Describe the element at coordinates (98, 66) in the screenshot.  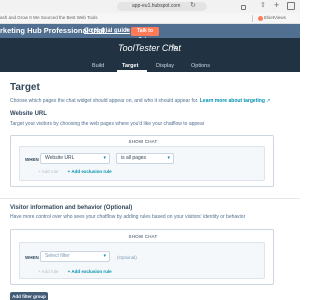
I see `tab-build: Build` at that location.